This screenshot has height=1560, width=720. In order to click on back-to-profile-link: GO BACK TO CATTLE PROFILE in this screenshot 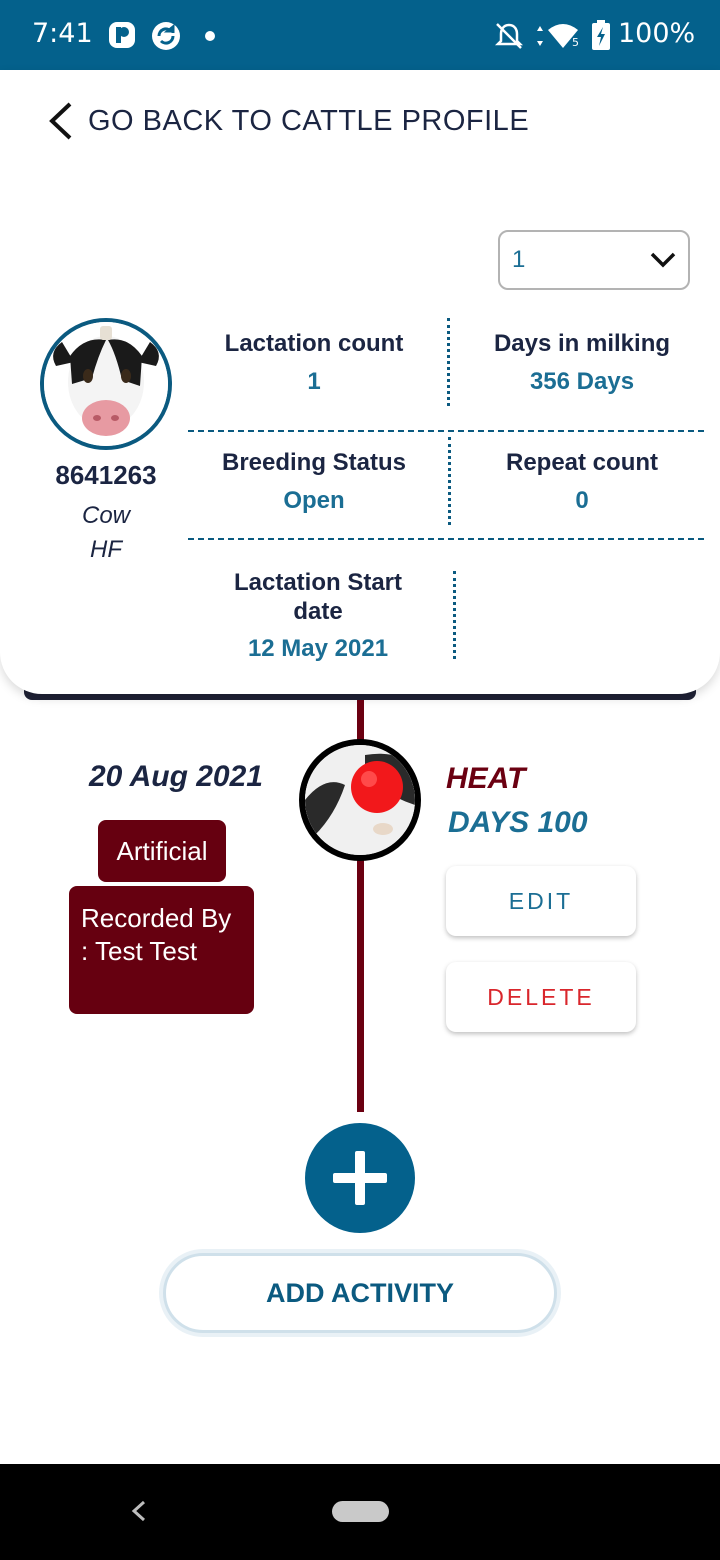, I will do `click(287, 121)`.